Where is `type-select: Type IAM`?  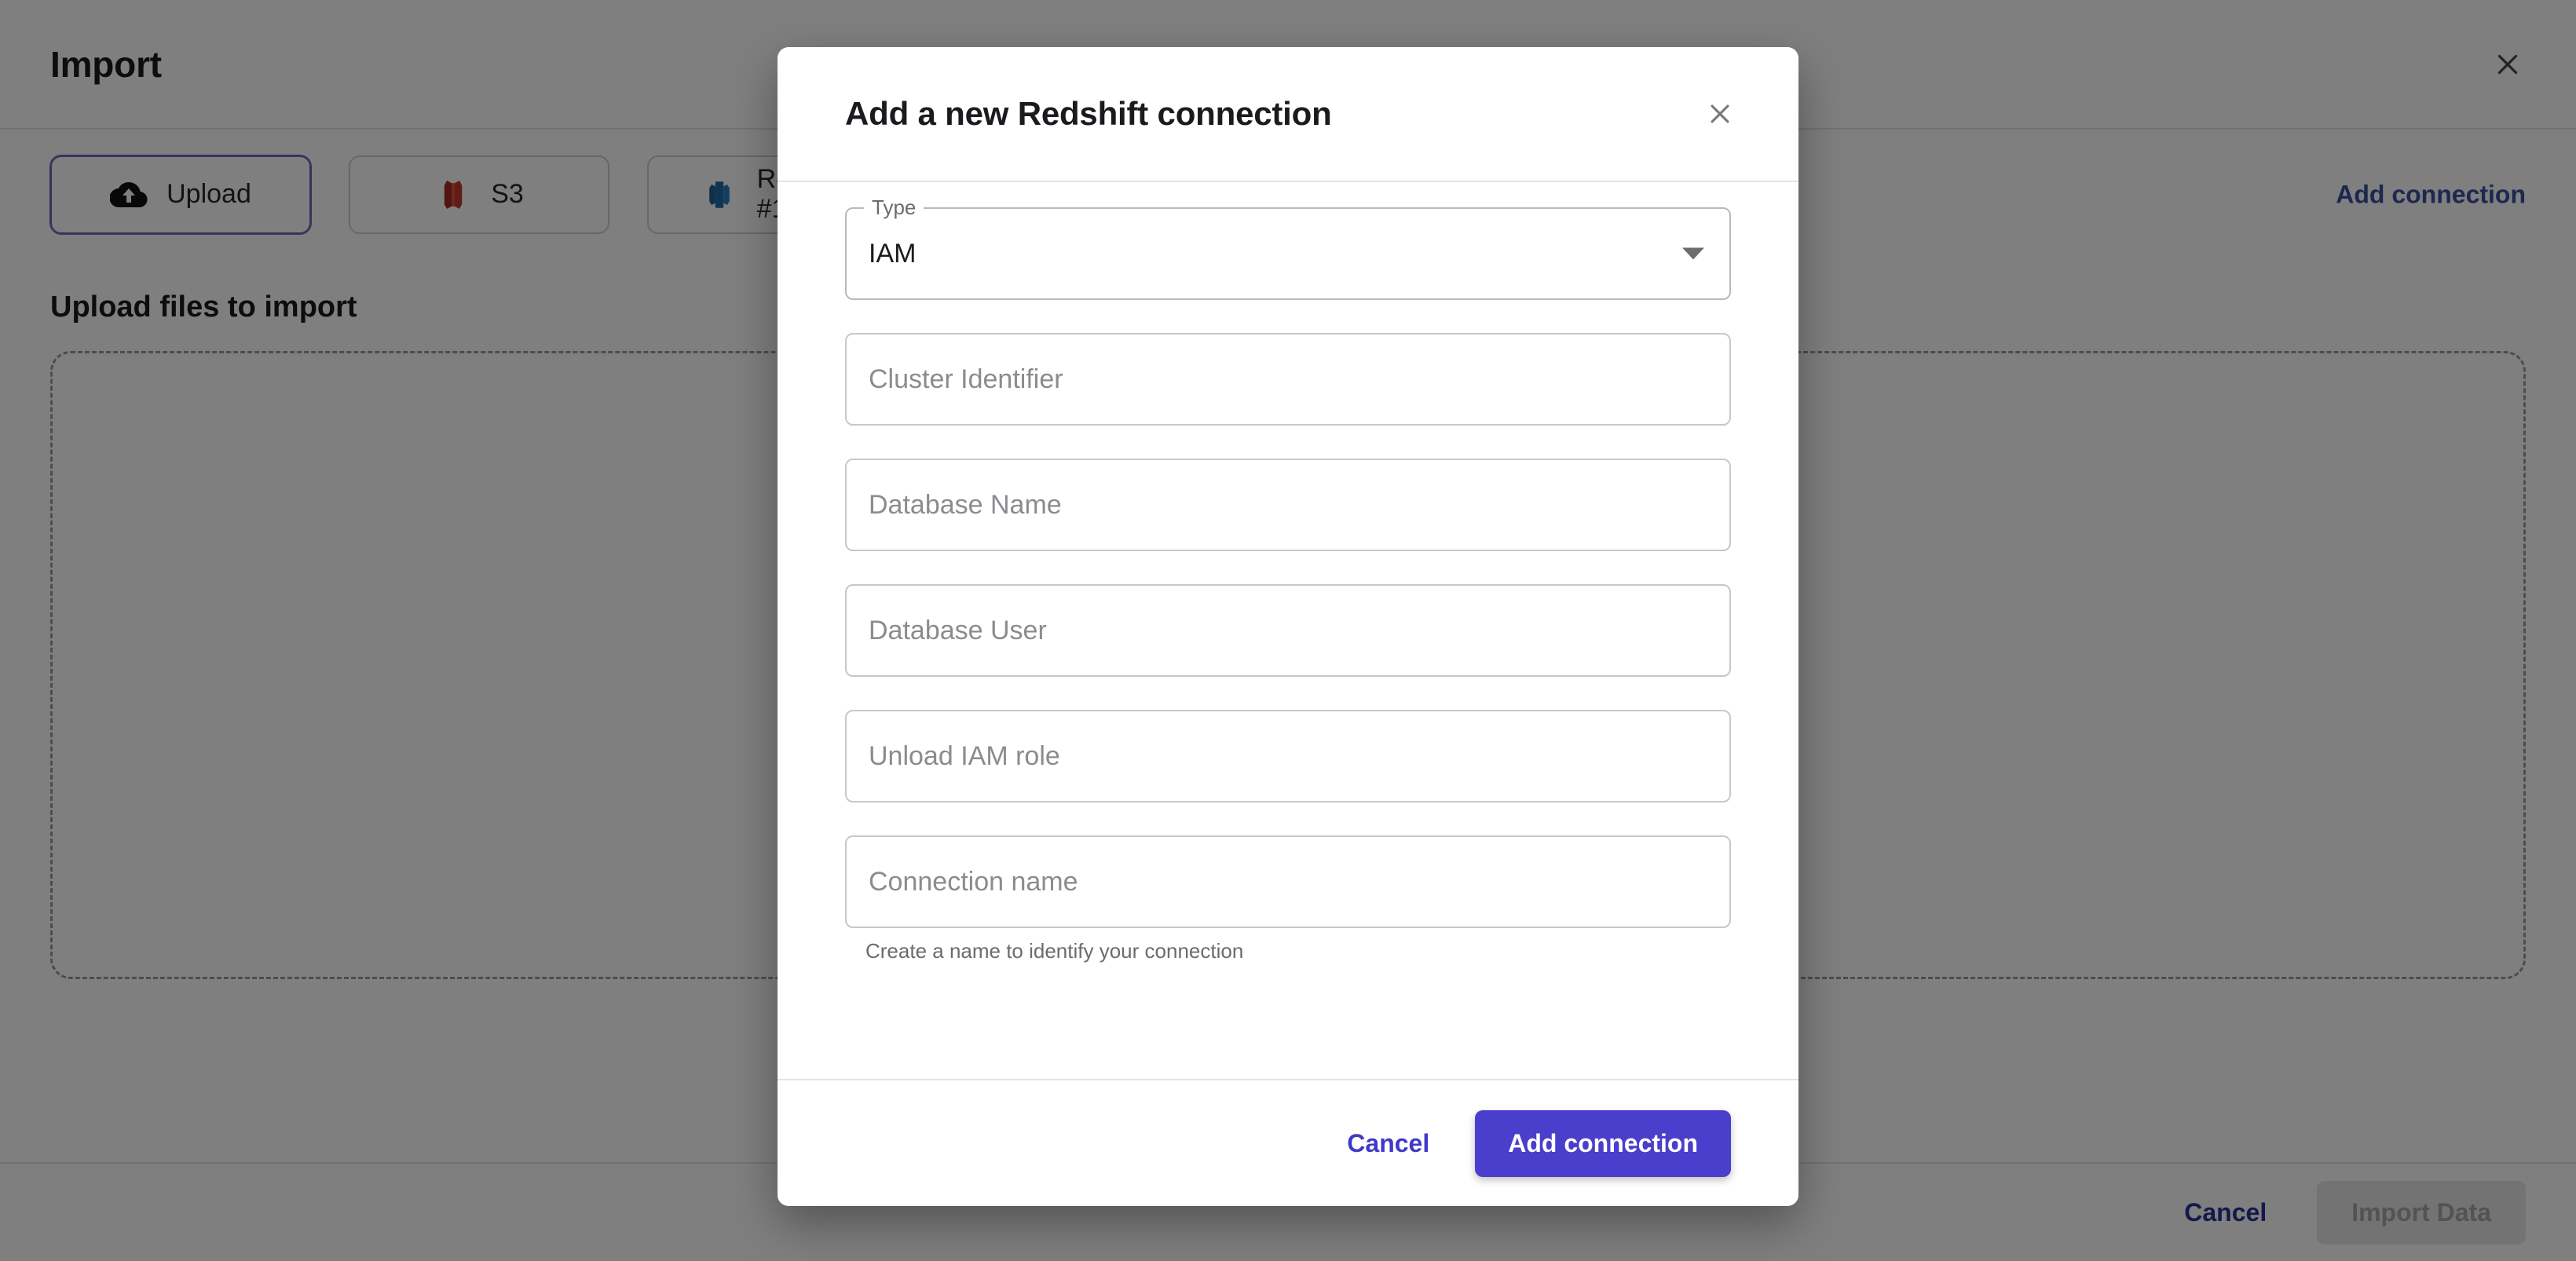
type-select: Type IAM is located at coordinates (1288, 248).